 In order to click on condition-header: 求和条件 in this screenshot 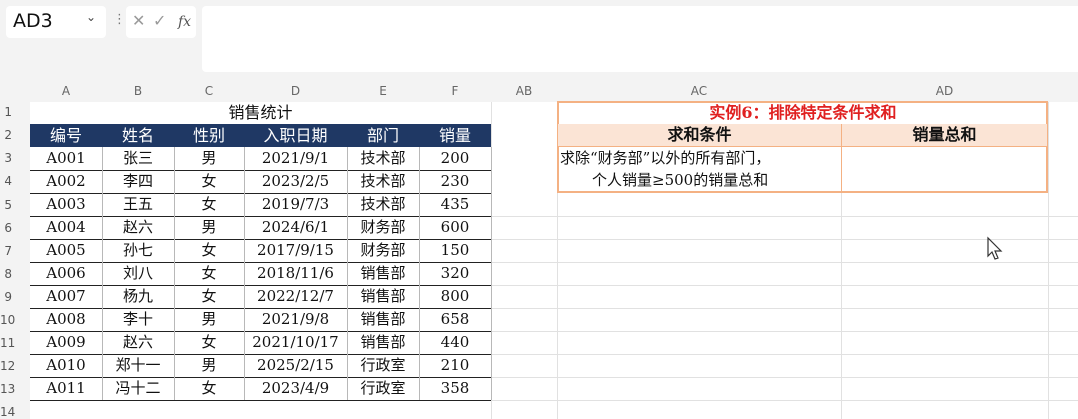, I will do `click(699, 135)`.